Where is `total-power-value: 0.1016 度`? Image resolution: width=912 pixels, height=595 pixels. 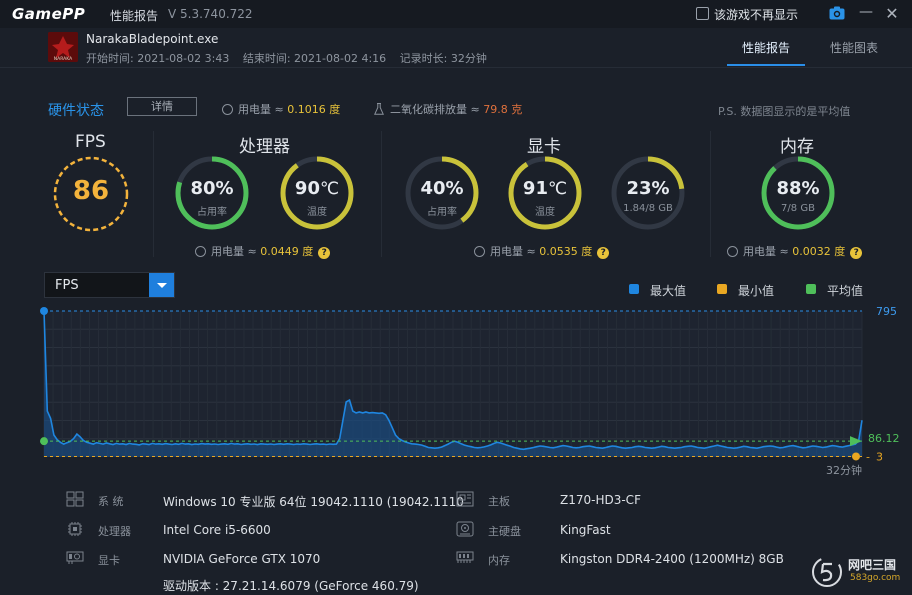 total-power-value: 0.1016 度 is located at coordinates (314, 109).